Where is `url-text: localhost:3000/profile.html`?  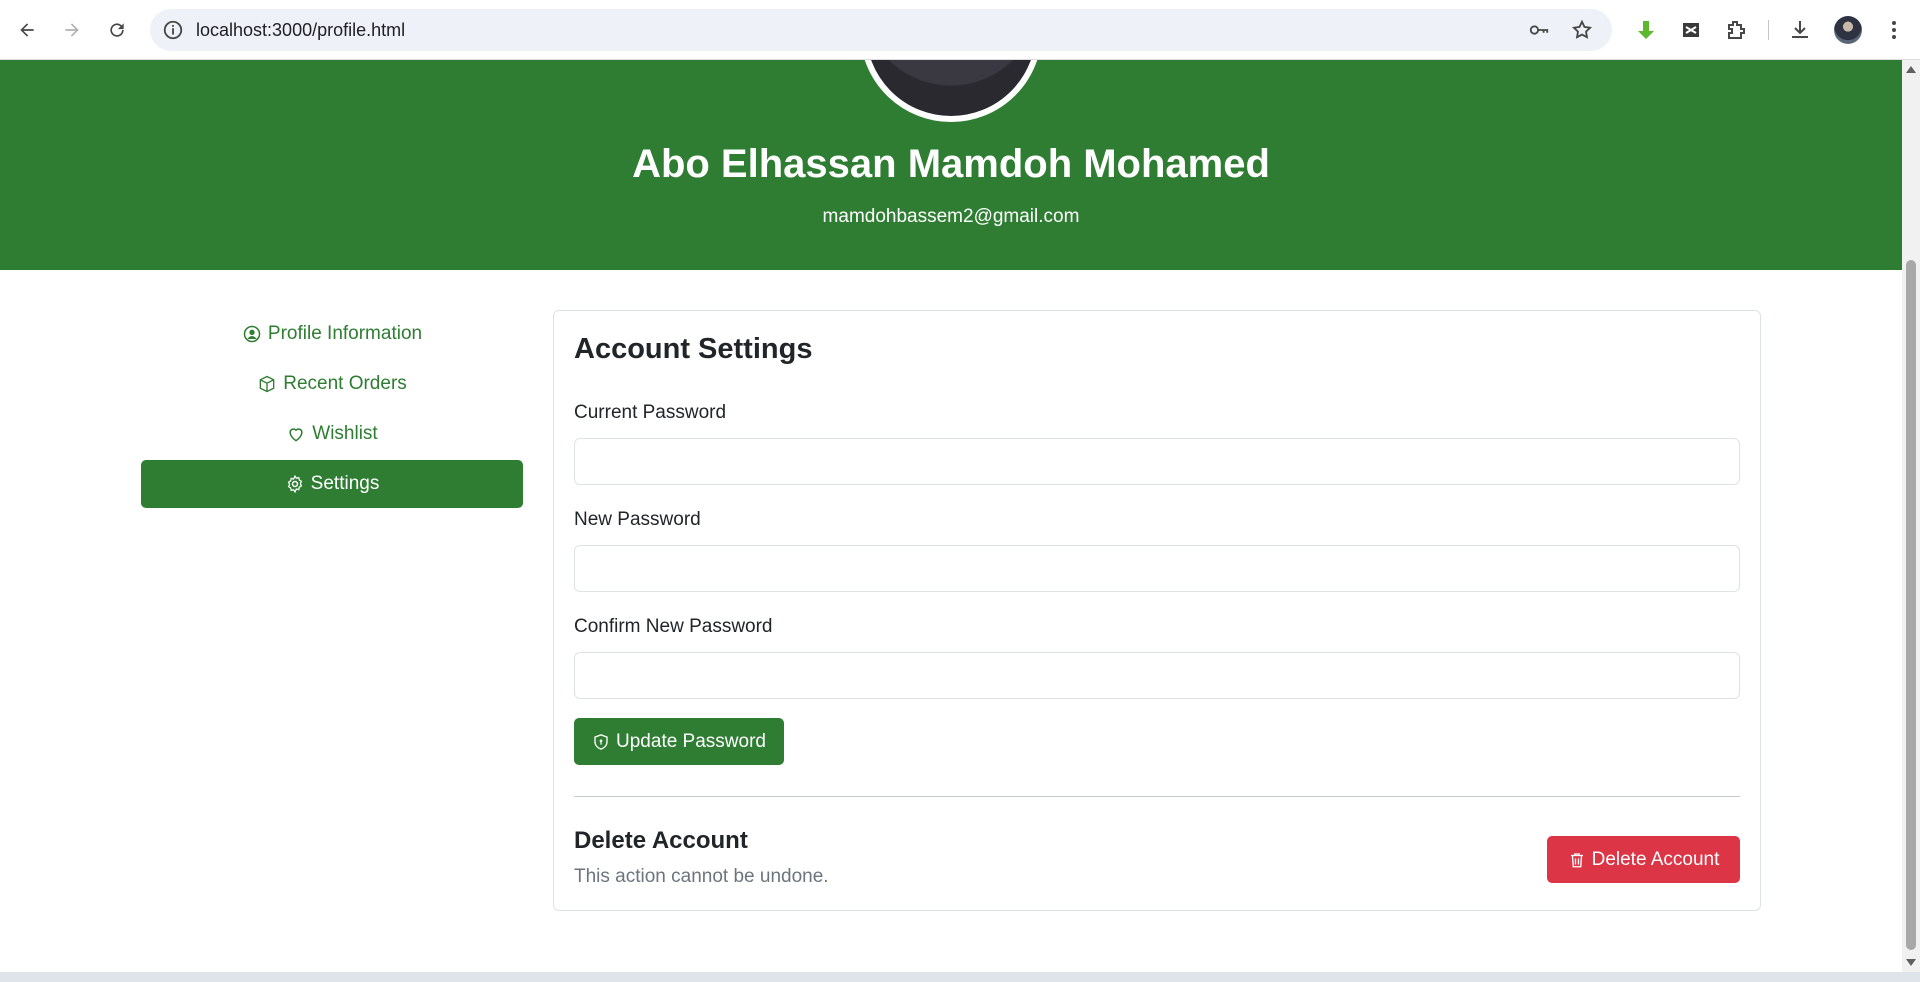
url-text: localhost:3000/profile.html is located at coordinates (300, 30).